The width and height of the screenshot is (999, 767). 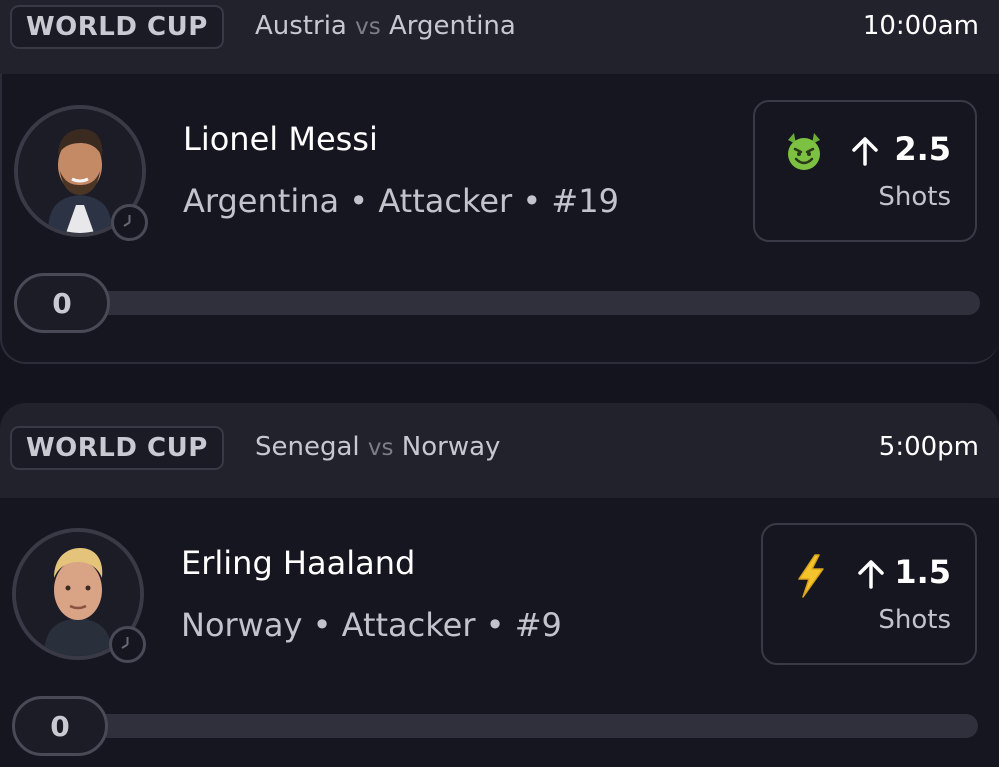 I want to click on pick-line: 1.5, so click(x=922, y=572).